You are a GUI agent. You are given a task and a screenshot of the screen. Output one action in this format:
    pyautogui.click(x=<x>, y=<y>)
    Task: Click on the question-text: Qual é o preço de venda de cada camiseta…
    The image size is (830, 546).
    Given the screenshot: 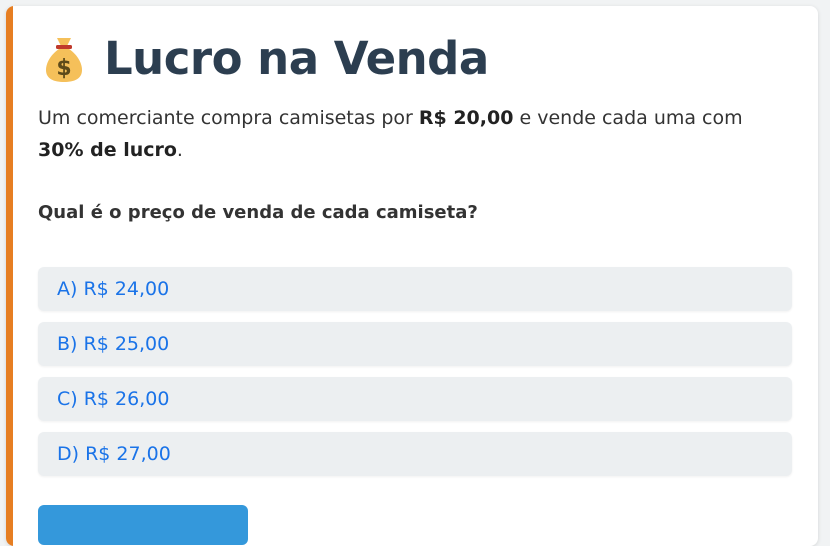 What is the action you would take?
    pyautogui.click(x=258, y=212)
    